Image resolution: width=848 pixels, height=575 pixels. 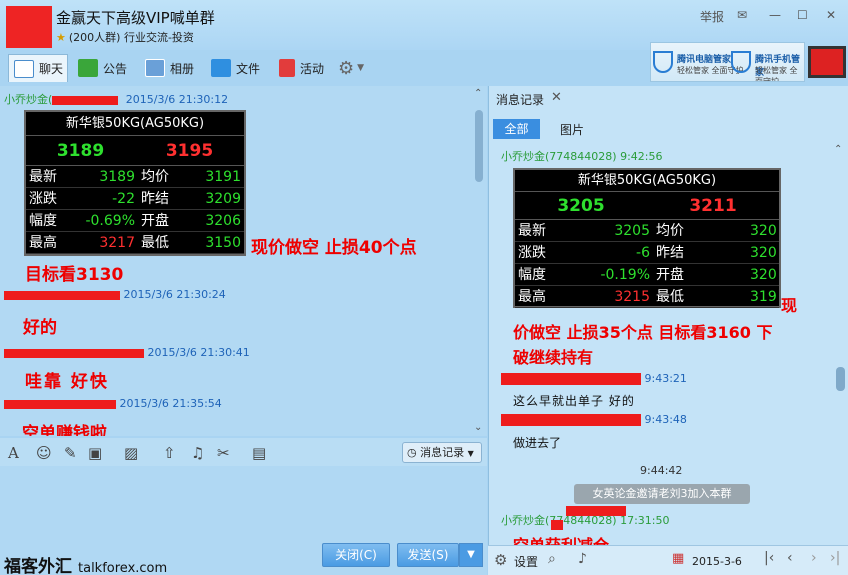 What do you see at coordinates (478, 427) in the screenshot?
I see `scroll-down-icon: ⌄` at bounding box center [478, 427].